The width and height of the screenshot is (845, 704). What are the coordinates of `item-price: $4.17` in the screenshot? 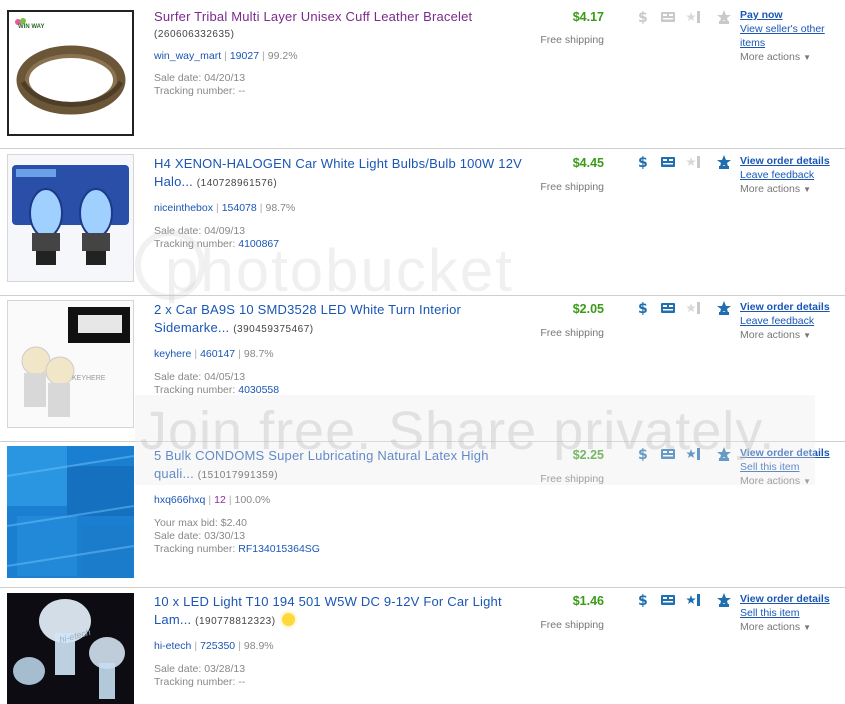 It's located at (588, 17).